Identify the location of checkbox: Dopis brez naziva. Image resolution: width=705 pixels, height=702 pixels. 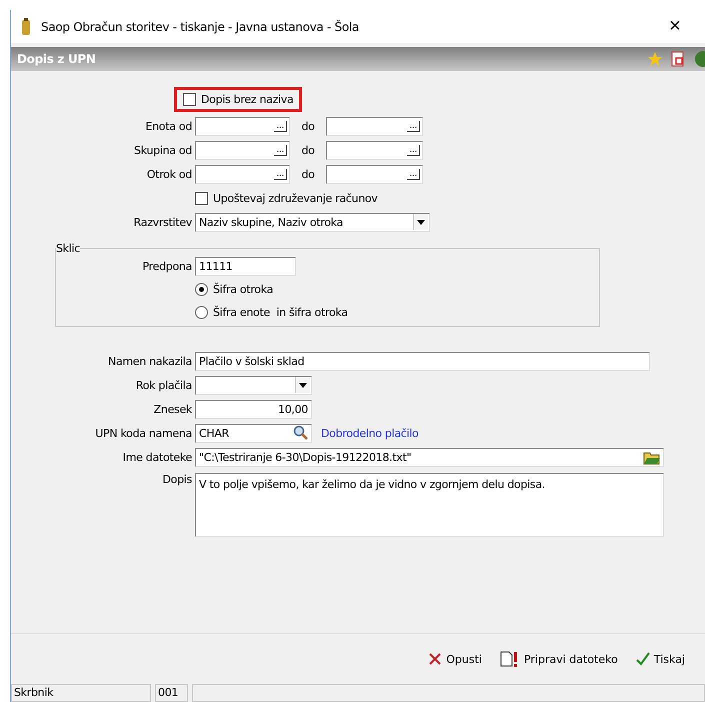
(238, 99).